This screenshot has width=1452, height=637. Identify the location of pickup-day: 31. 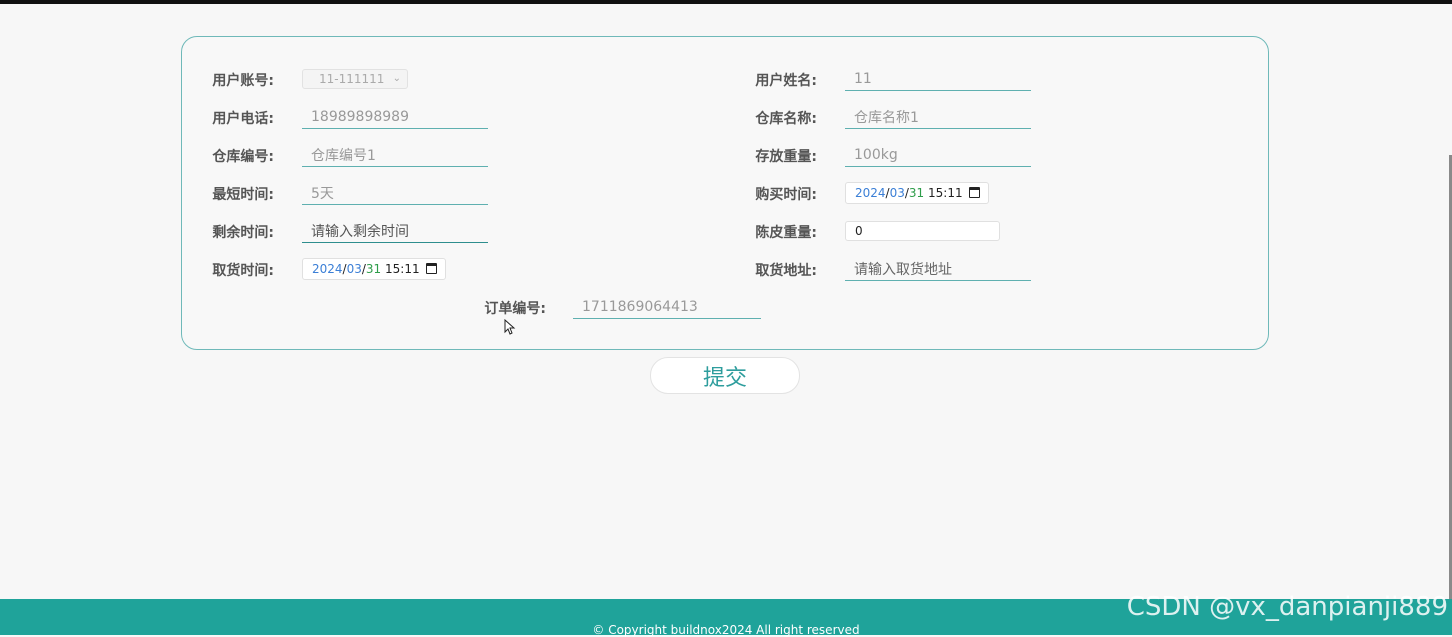
(373, 269).